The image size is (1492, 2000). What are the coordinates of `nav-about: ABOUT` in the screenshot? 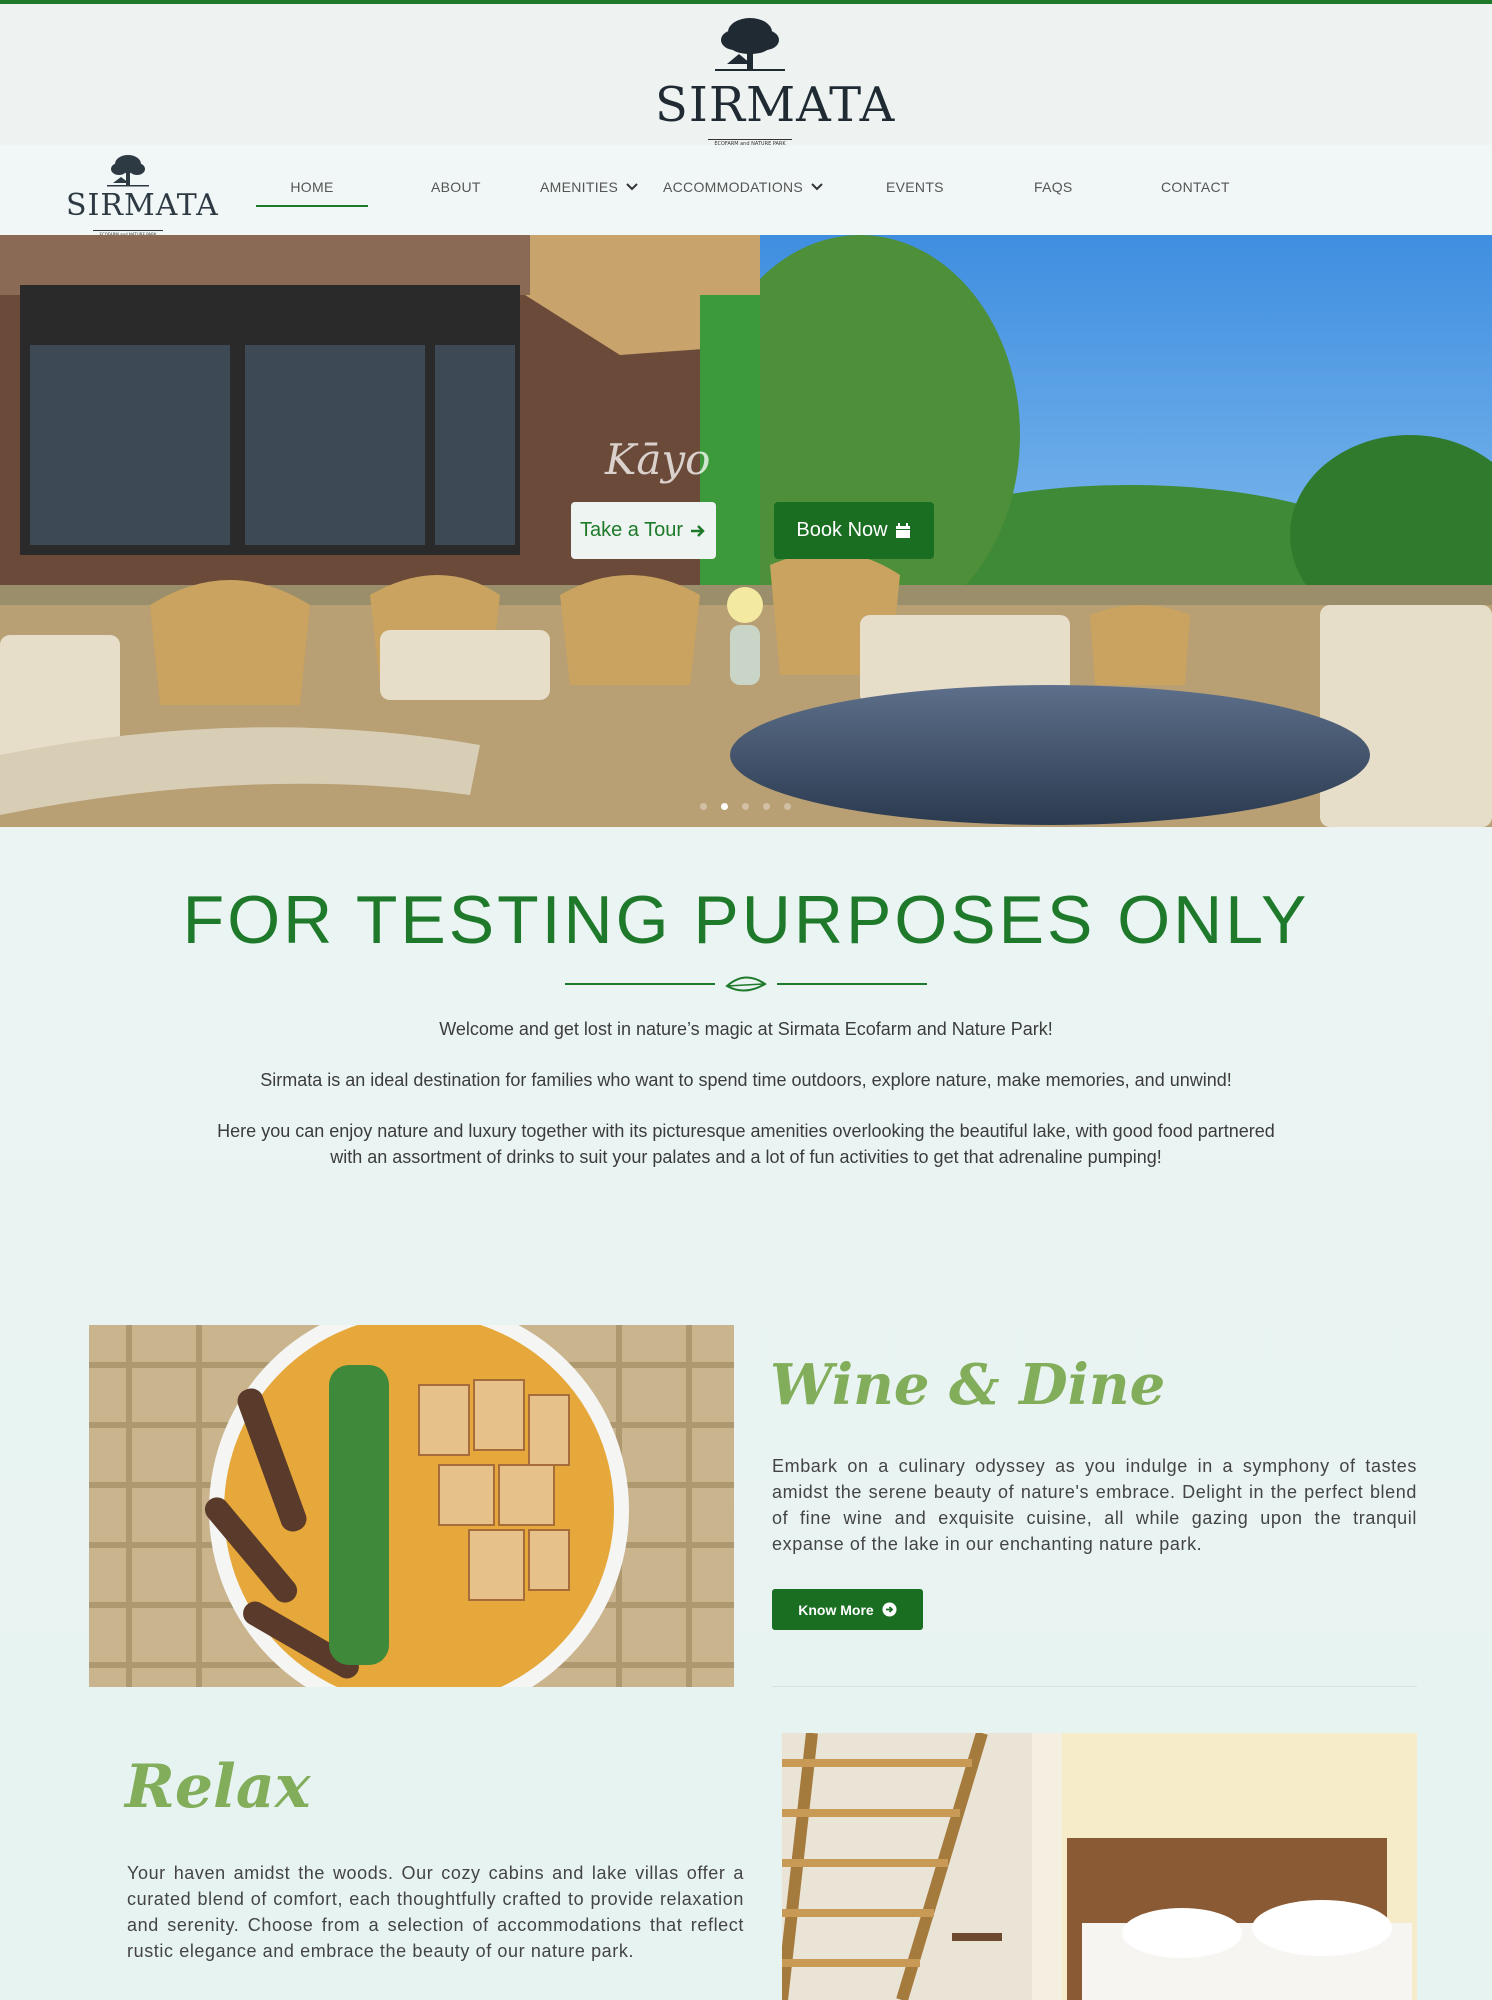 It's located at (456, 187).